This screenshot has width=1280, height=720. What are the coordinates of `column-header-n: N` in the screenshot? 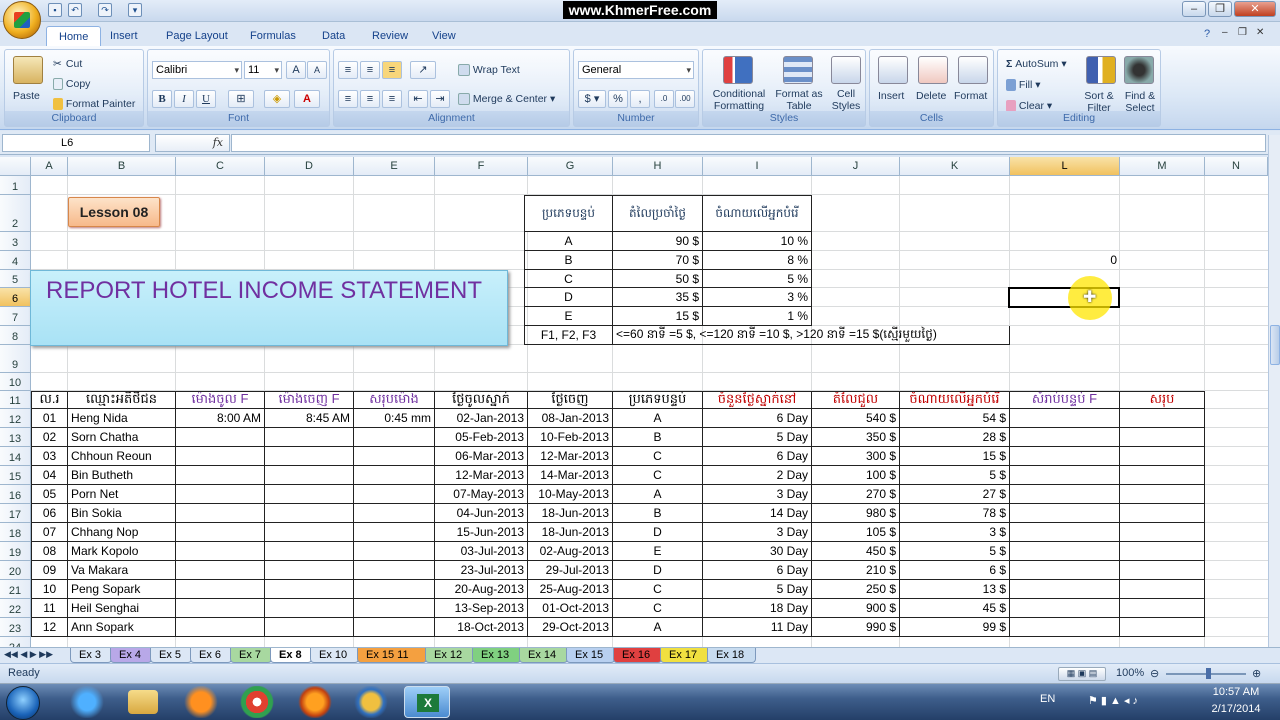 It's located at (1236, 166).